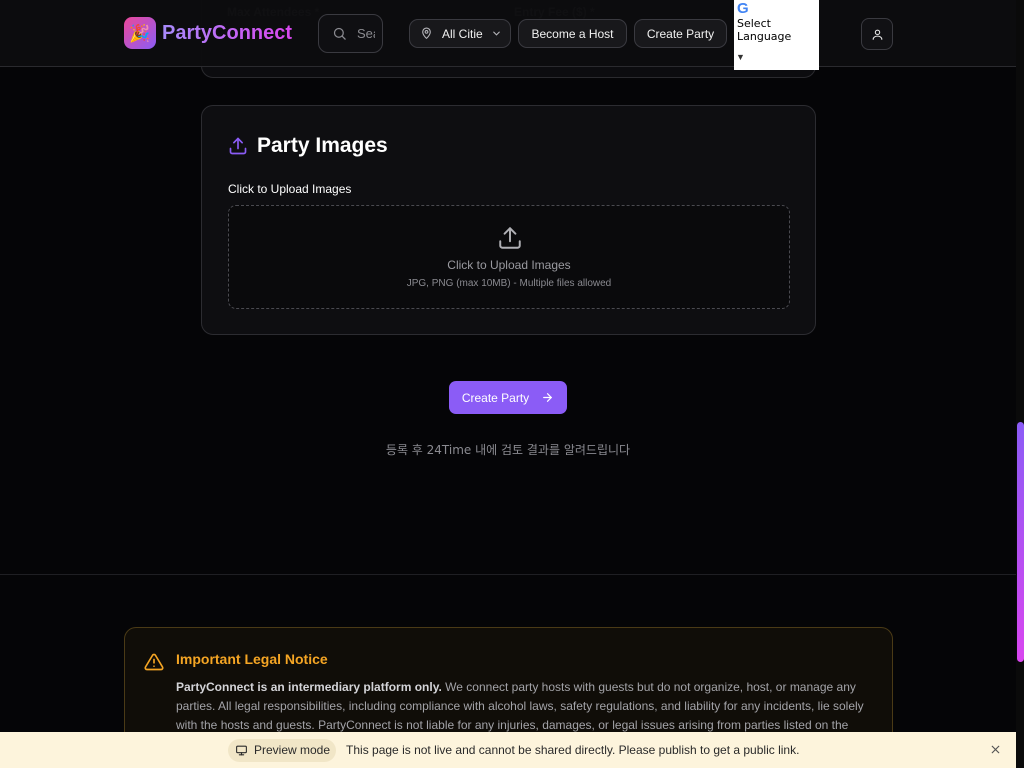 This screenshot has height=768, width=1024. I want to click on google-icon: G, so click(743, 8).